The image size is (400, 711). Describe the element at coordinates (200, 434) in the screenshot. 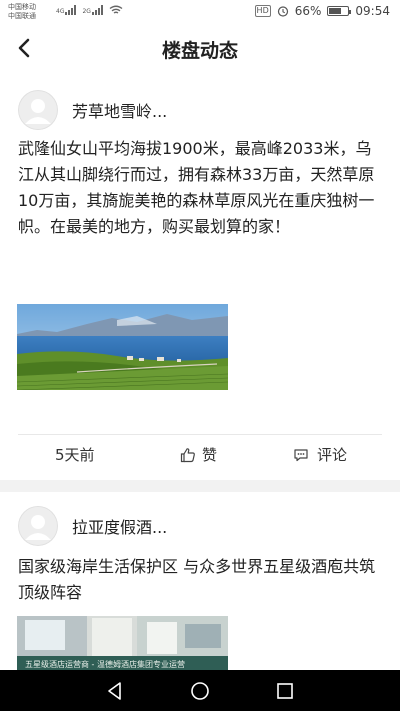

I see `actions-divider` at that location.